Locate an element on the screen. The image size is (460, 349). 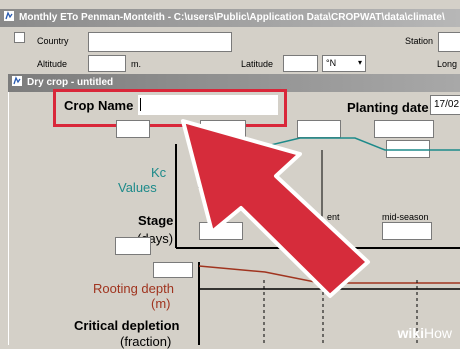
wikihow-watermark: wikiHow is located at coordinates (425, 333).